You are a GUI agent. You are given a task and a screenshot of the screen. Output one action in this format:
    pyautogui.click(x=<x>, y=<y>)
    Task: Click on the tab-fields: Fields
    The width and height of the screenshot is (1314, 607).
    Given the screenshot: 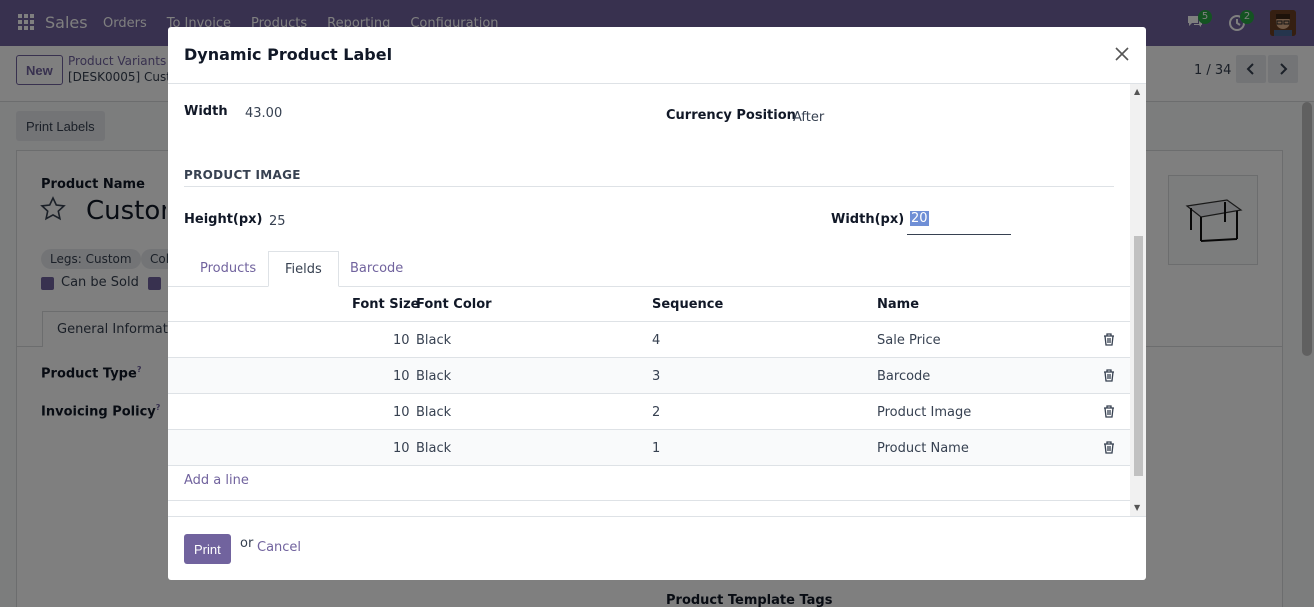 What is the action you would take?
    pyautogui.click(x=303, y=269)
    